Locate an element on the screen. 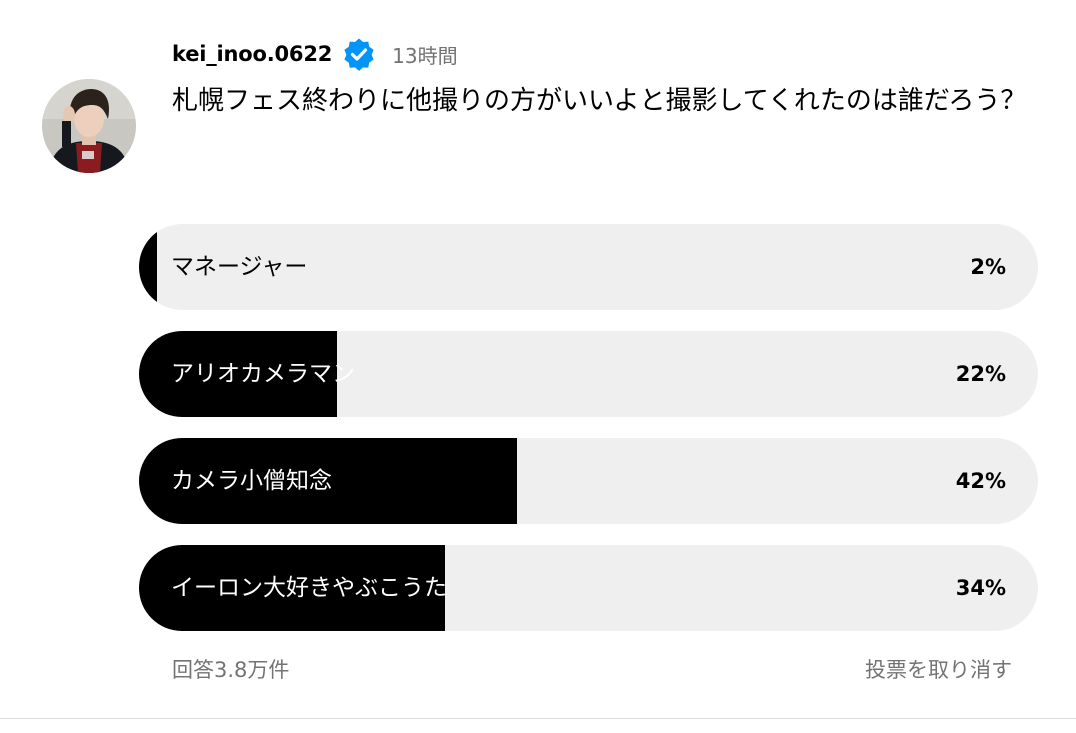 The image size is (1076, 733). option-label: アリオカメラマン is located at coordinates (263, 374).